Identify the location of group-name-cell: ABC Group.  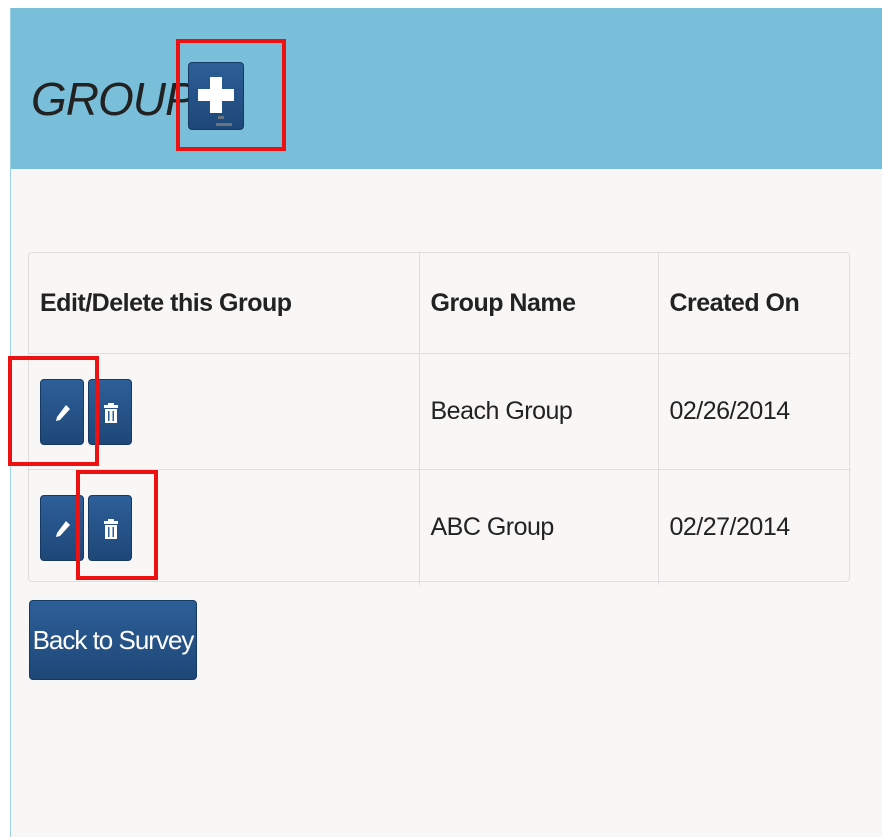
(538, 527).